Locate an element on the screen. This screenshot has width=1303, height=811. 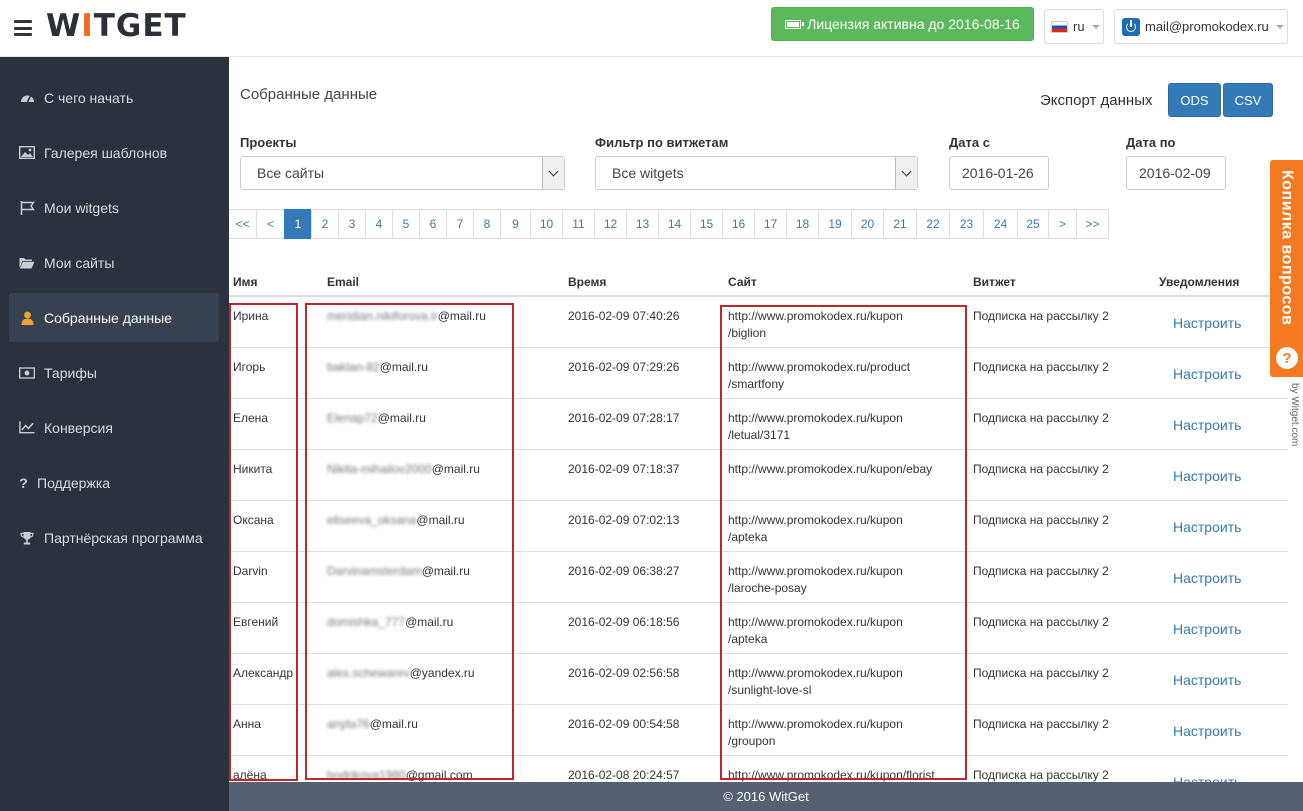
page-link: 9 is located at coordinates (515, 224).